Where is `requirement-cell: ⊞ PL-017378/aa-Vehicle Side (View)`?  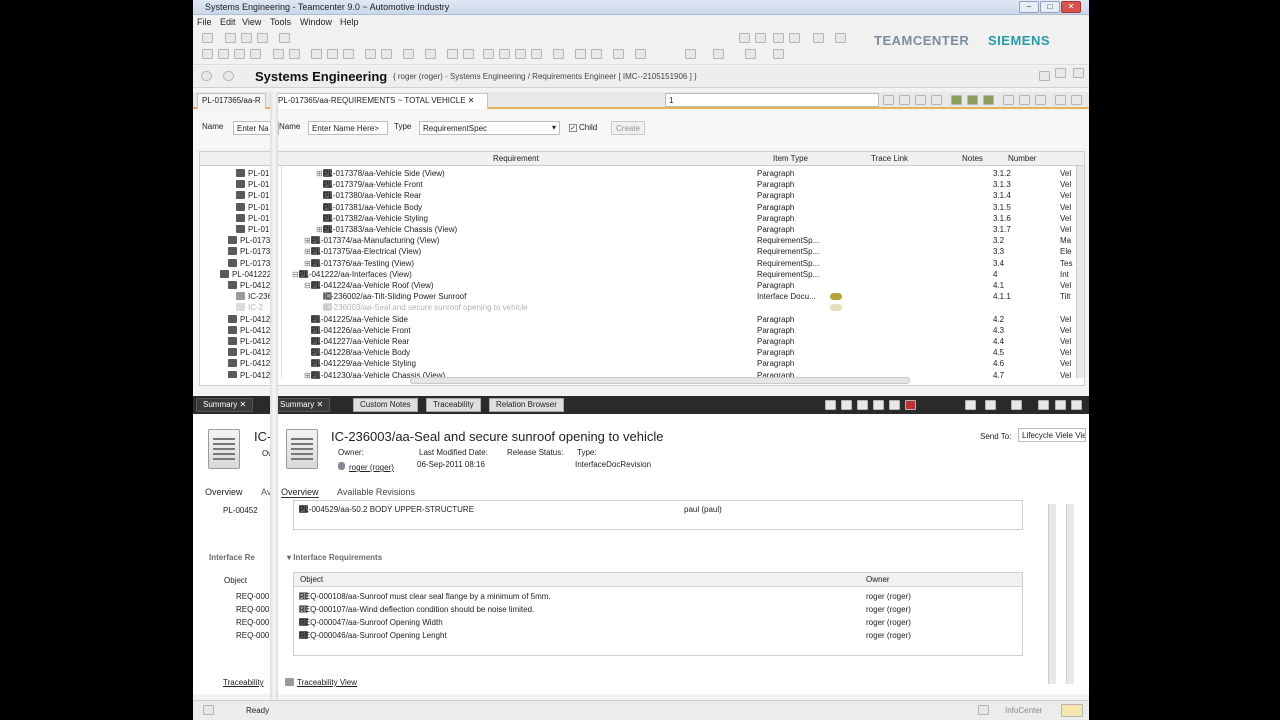 requirement-cell: ⊞ PL-017378/aa-Vehicle Side (View) is located at coordinates (380, 173).